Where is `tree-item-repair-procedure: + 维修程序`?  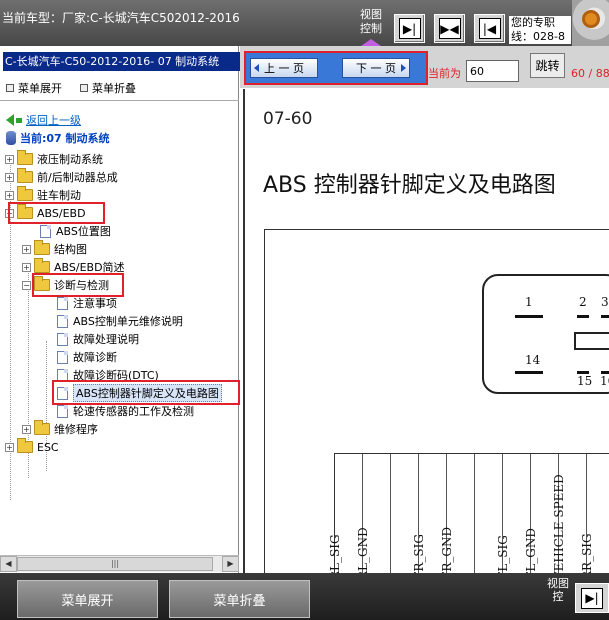 tree-item-repair-procedure: + 维修程序 is located at coordinates (60, 429).